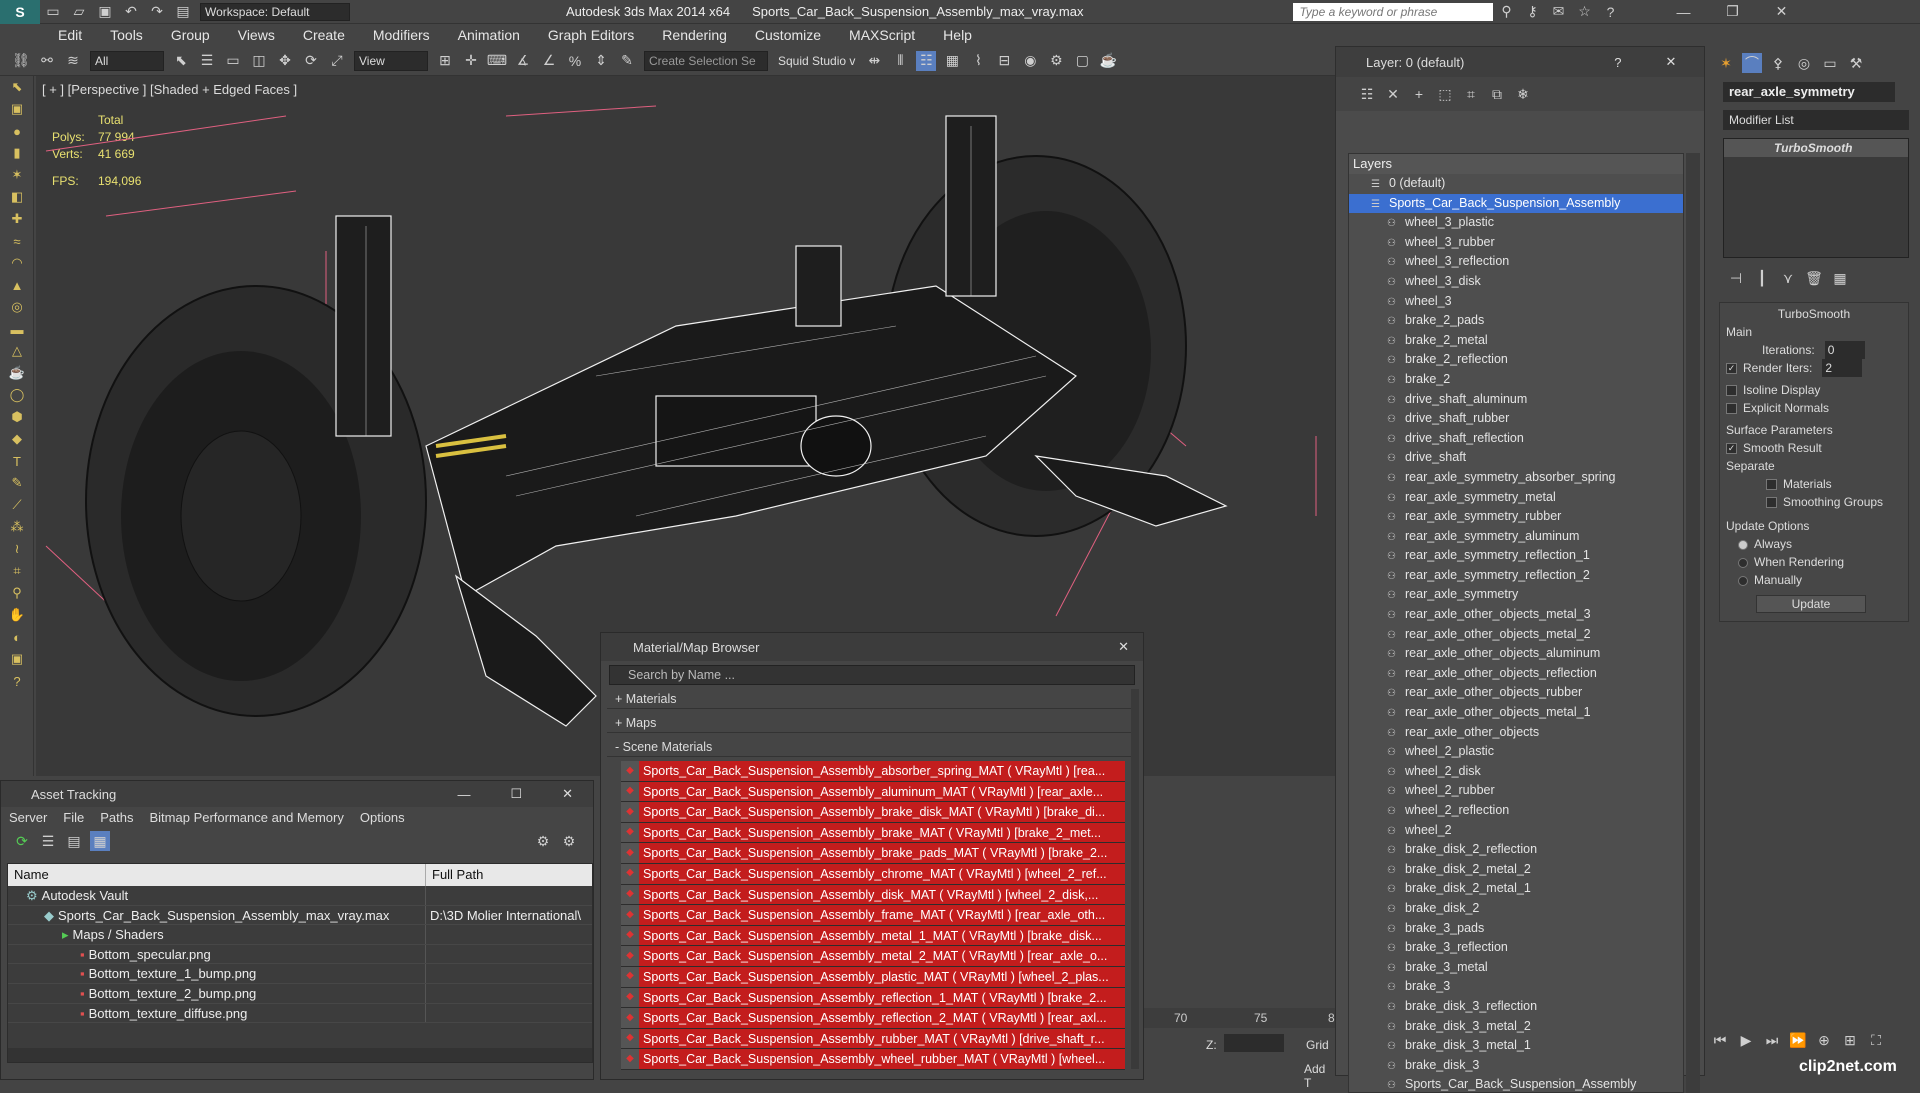 The width and height of the screenshot is (1920, 1093). What do you see at coordinates (1516, 341) in the screenshot?
I see `layer-object-item: ⚇ brake_2_metal` at bounding box center [1516, 341].